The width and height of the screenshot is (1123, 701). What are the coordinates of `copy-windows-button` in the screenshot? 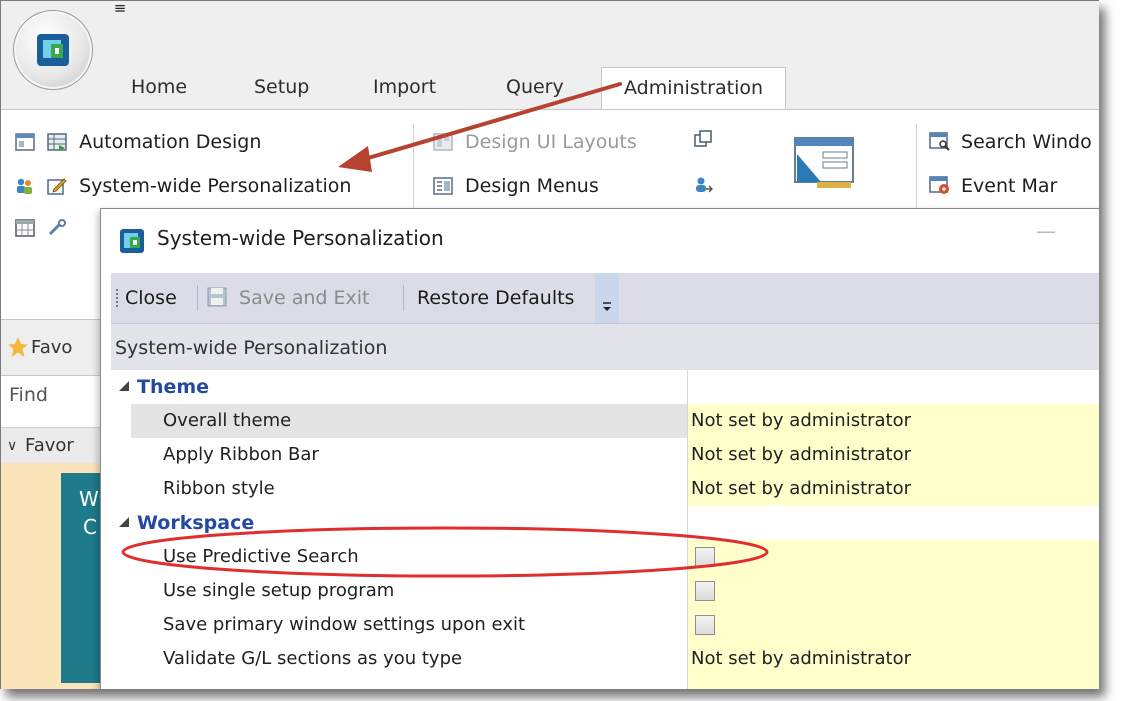 It's located at (706, 140).